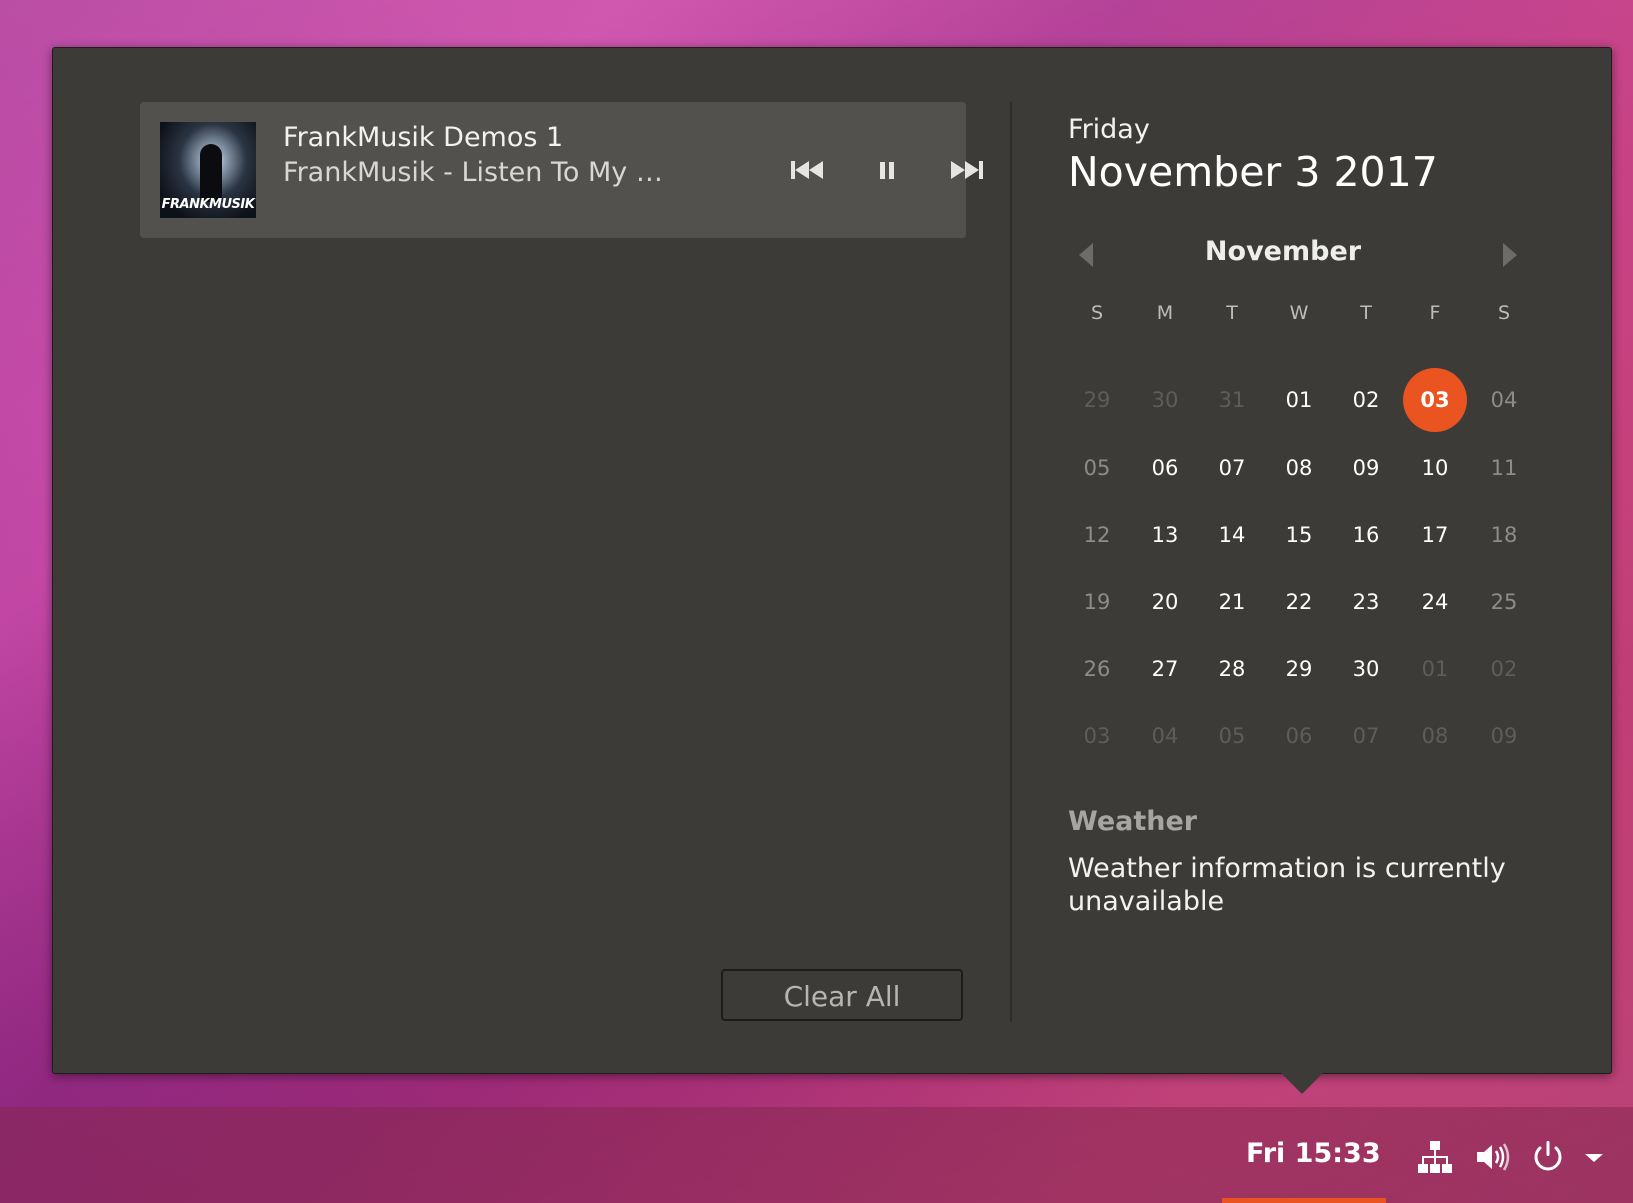  I want to click on calendar-day: 14, so click(1232, 535).